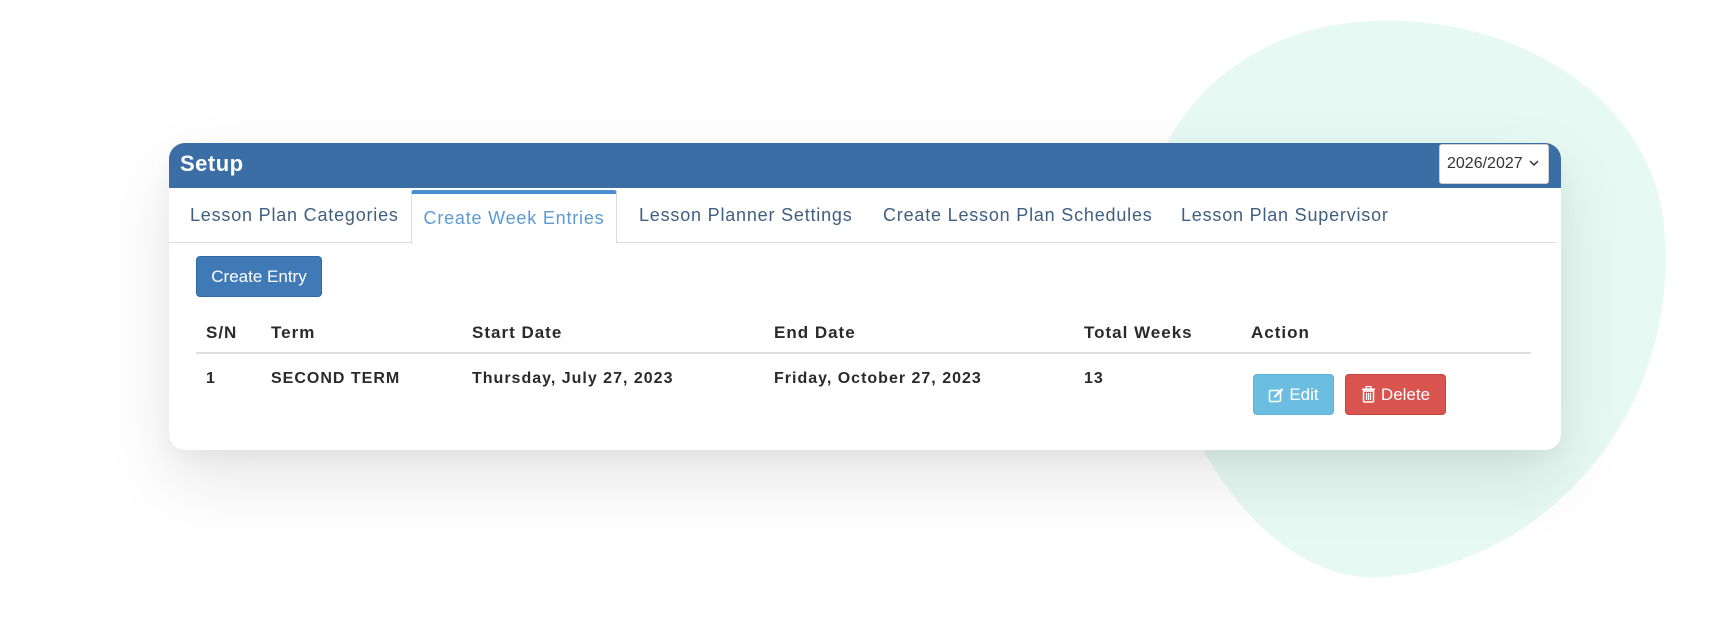  Describe the element at coordinates (1018, 215) in the screenshot. I see `tab-create-lesson-plan-schedules: Create Lesson Plan Schedules` at that location.